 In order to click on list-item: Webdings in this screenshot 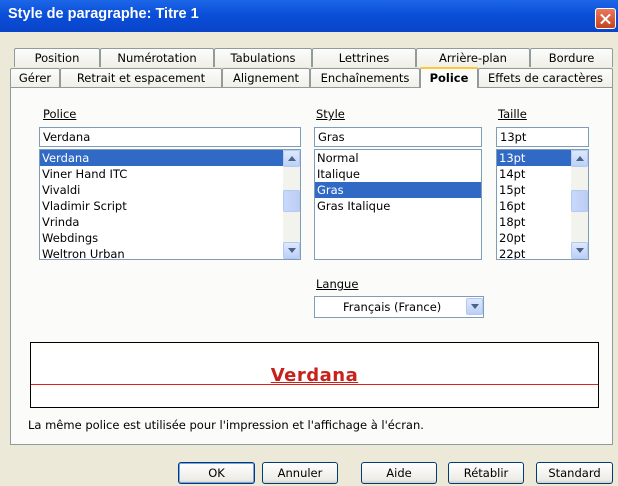, I will do `click(170, 238)`.